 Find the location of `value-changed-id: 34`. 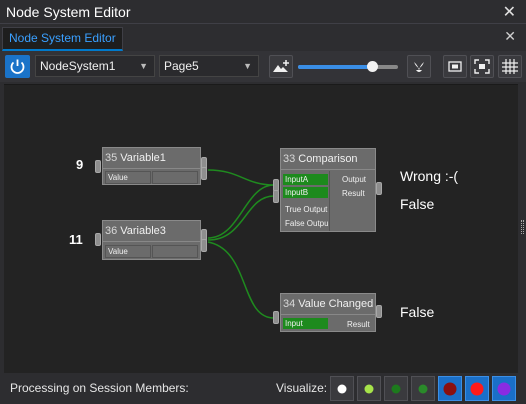

value-changed-id: 34 is located at coordinates (289, 304).